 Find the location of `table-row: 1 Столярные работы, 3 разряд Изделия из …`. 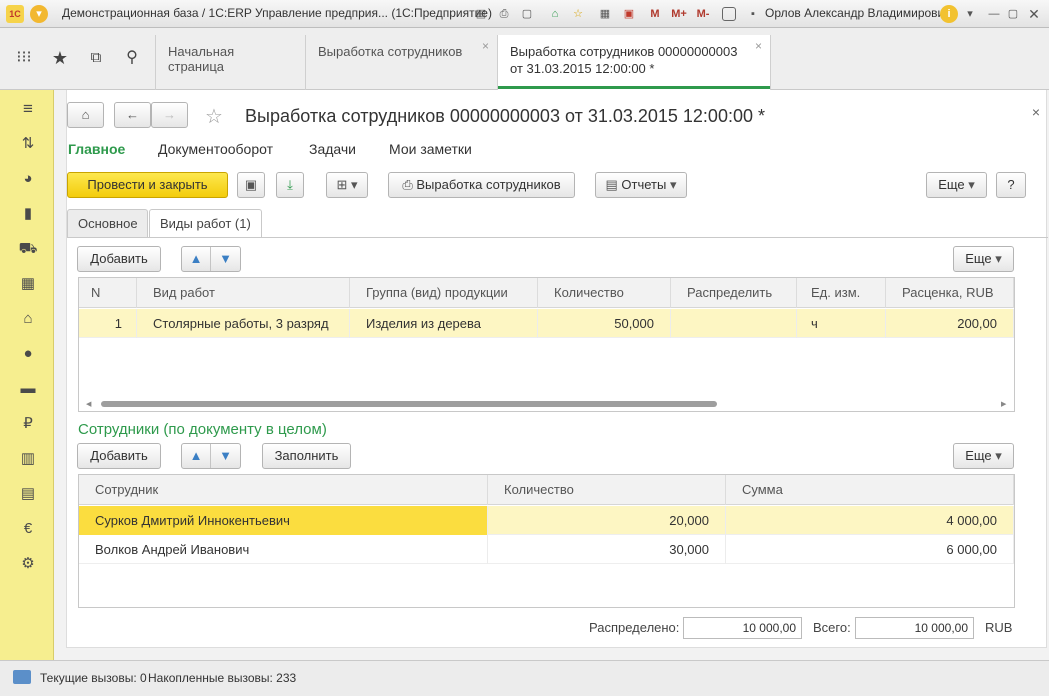

table-row: 1 Столярные работы, 3 разряд Изделия из … is located at coordinates (546, 323).